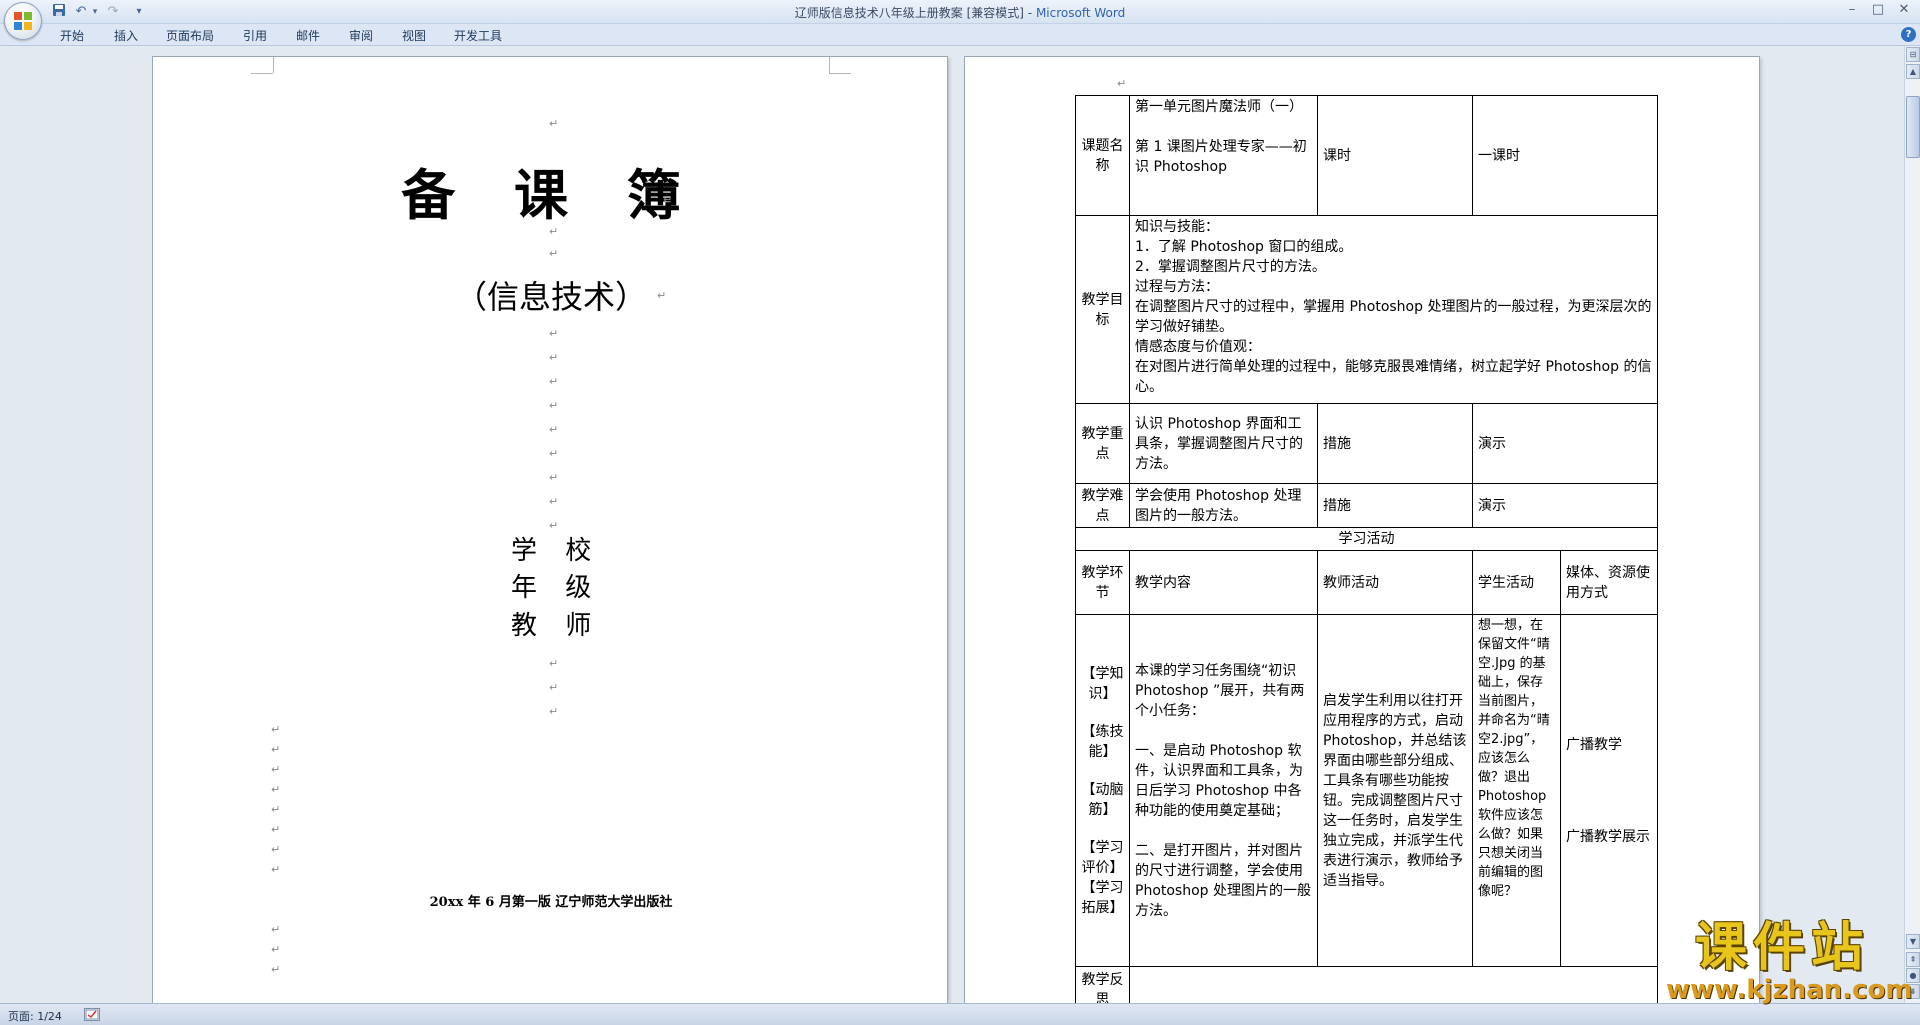 This screenshot has width=1920, height=1025. I want to click on watermark-logo: 课件站 www.kjzhan.com, so click(1789, 962).